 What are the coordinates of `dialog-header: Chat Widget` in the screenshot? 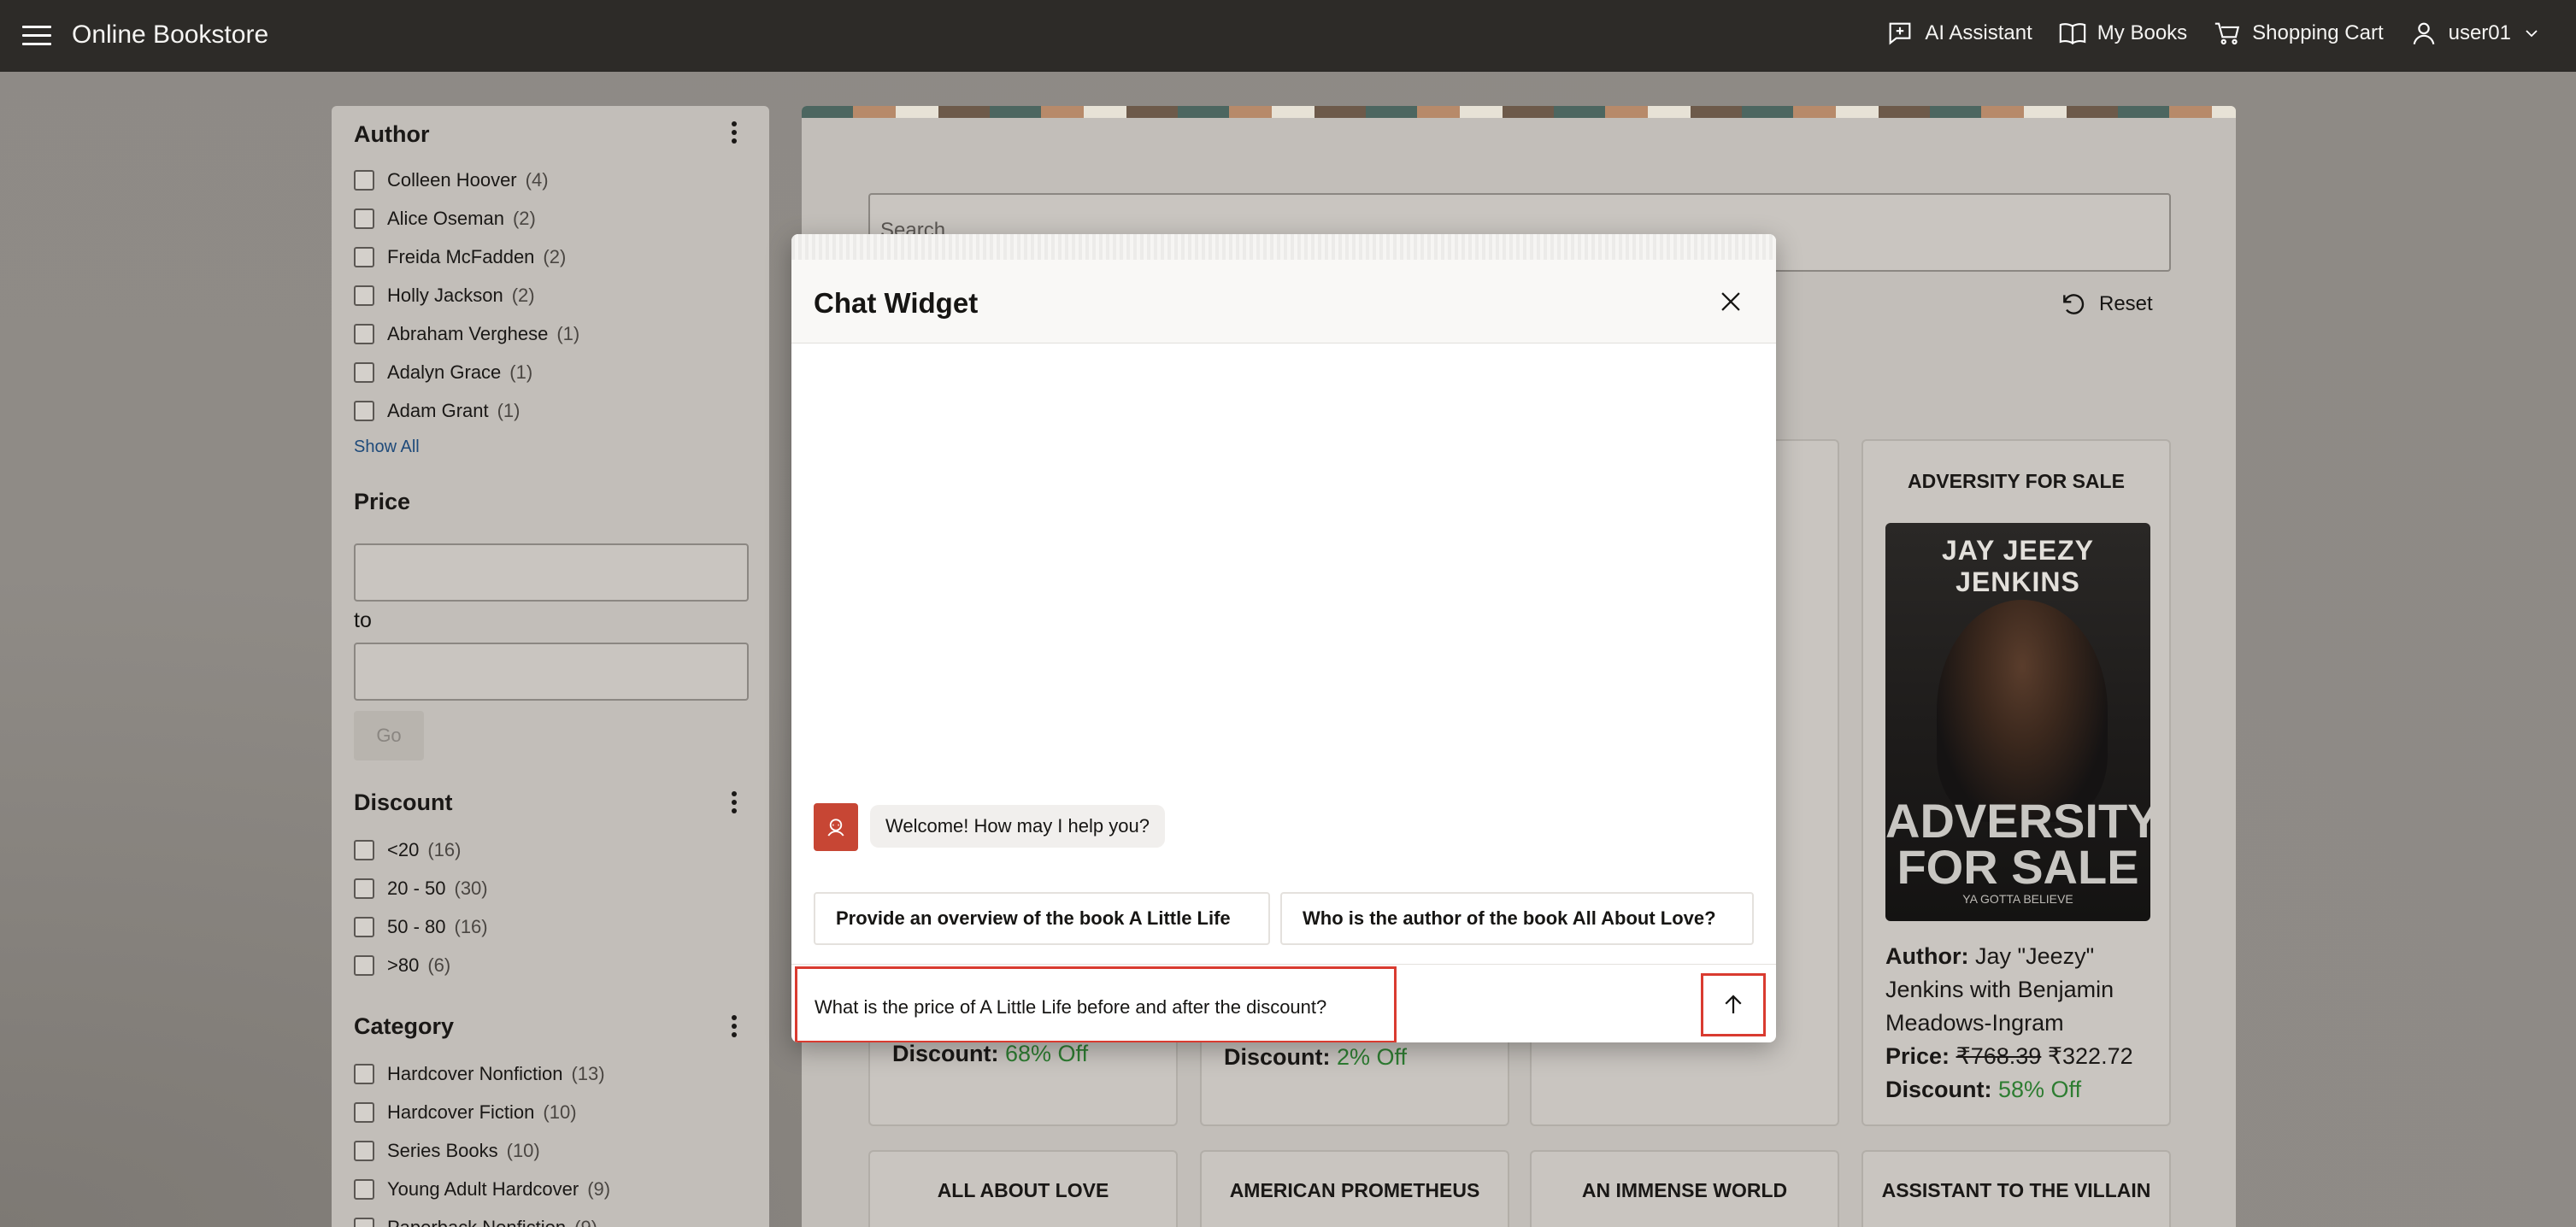 It's located at (1283, 288).